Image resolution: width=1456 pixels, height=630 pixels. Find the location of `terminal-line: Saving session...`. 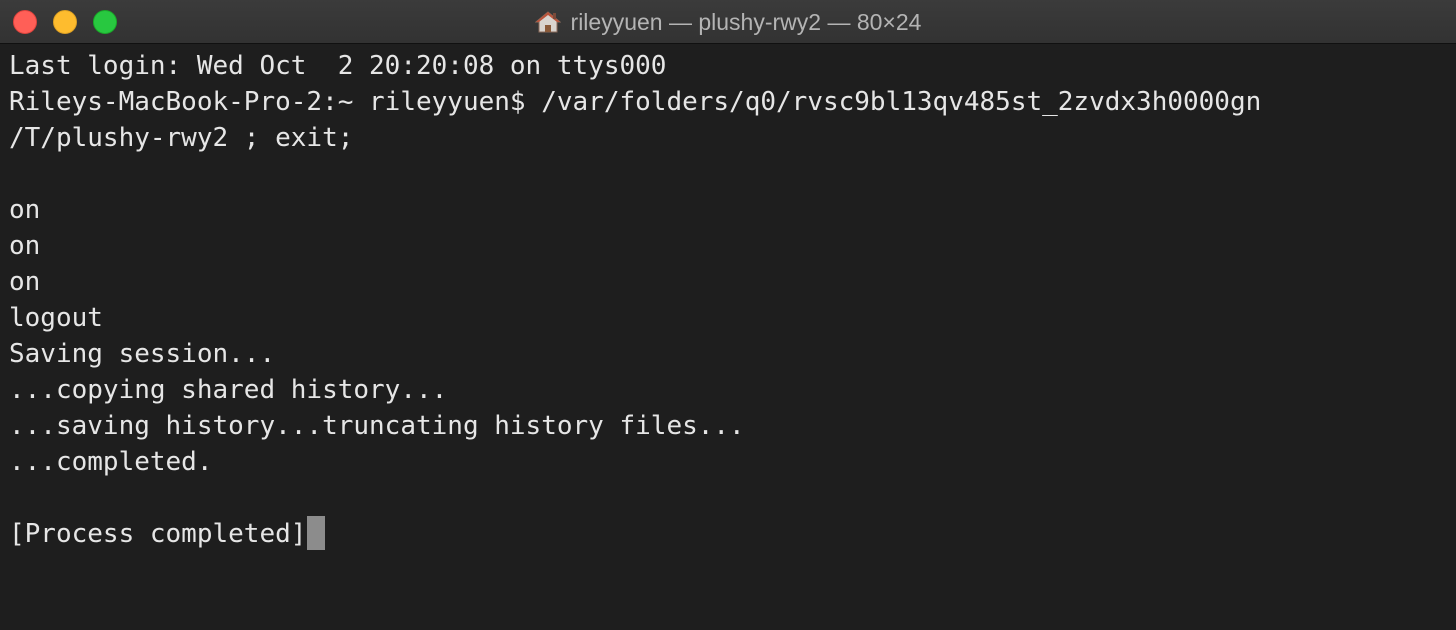

terminal-line: Saving session... is located at coordinates (142, 354).